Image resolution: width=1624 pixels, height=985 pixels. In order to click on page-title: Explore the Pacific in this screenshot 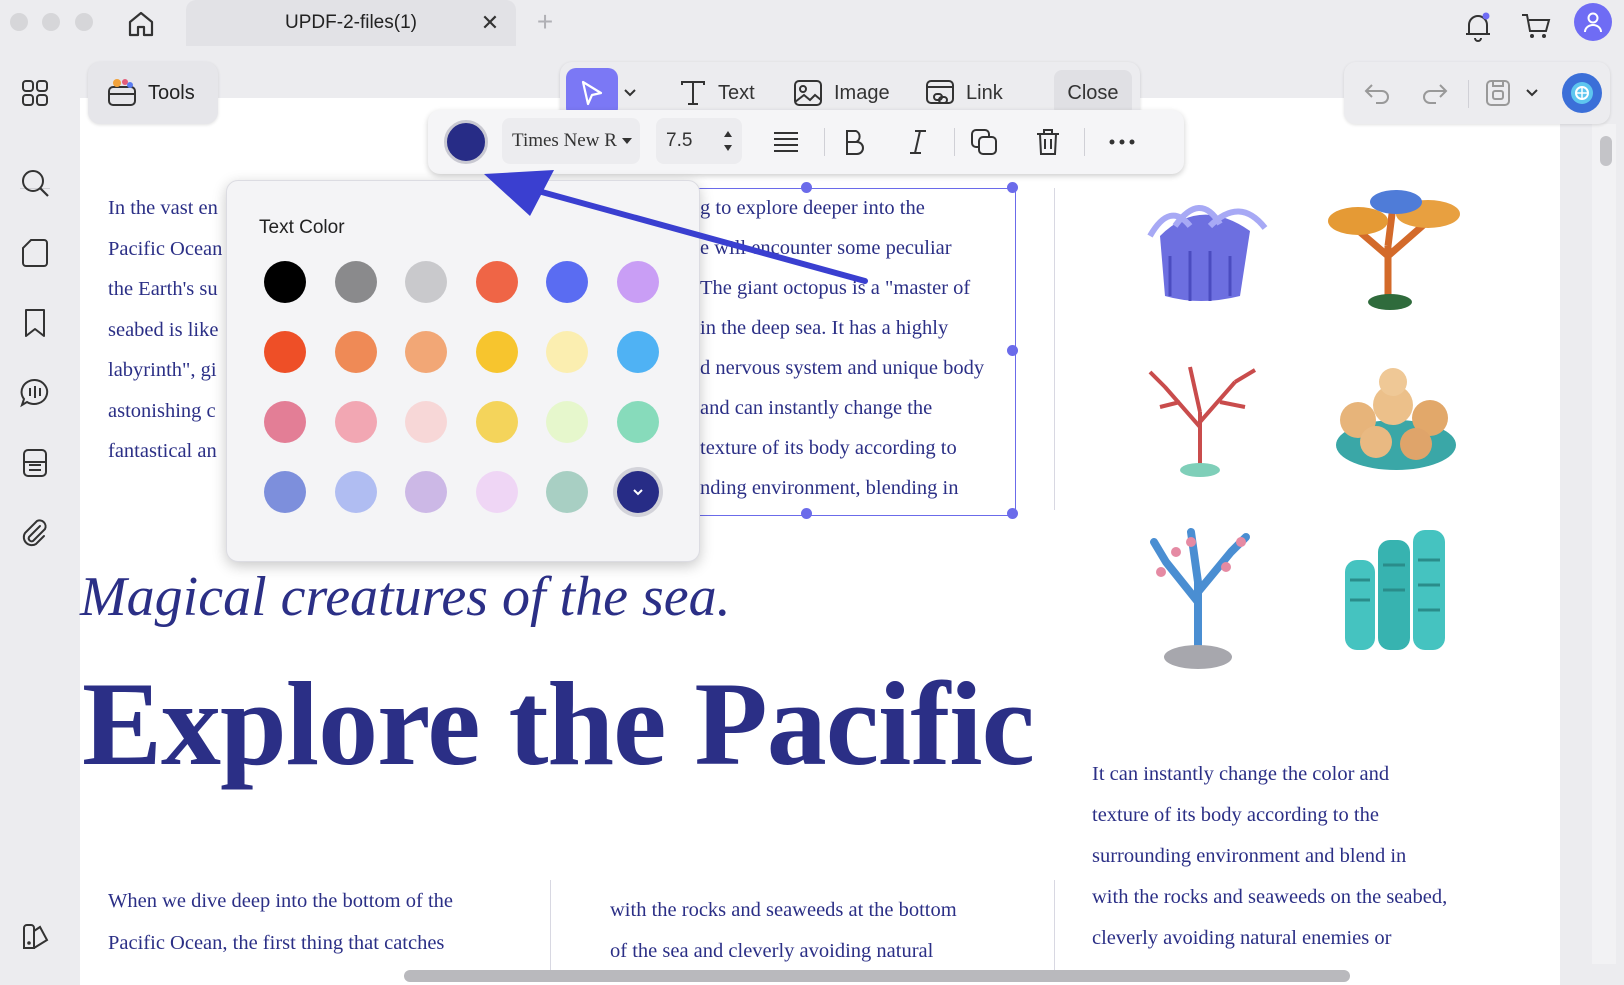, I will do `click(558, 724)`.